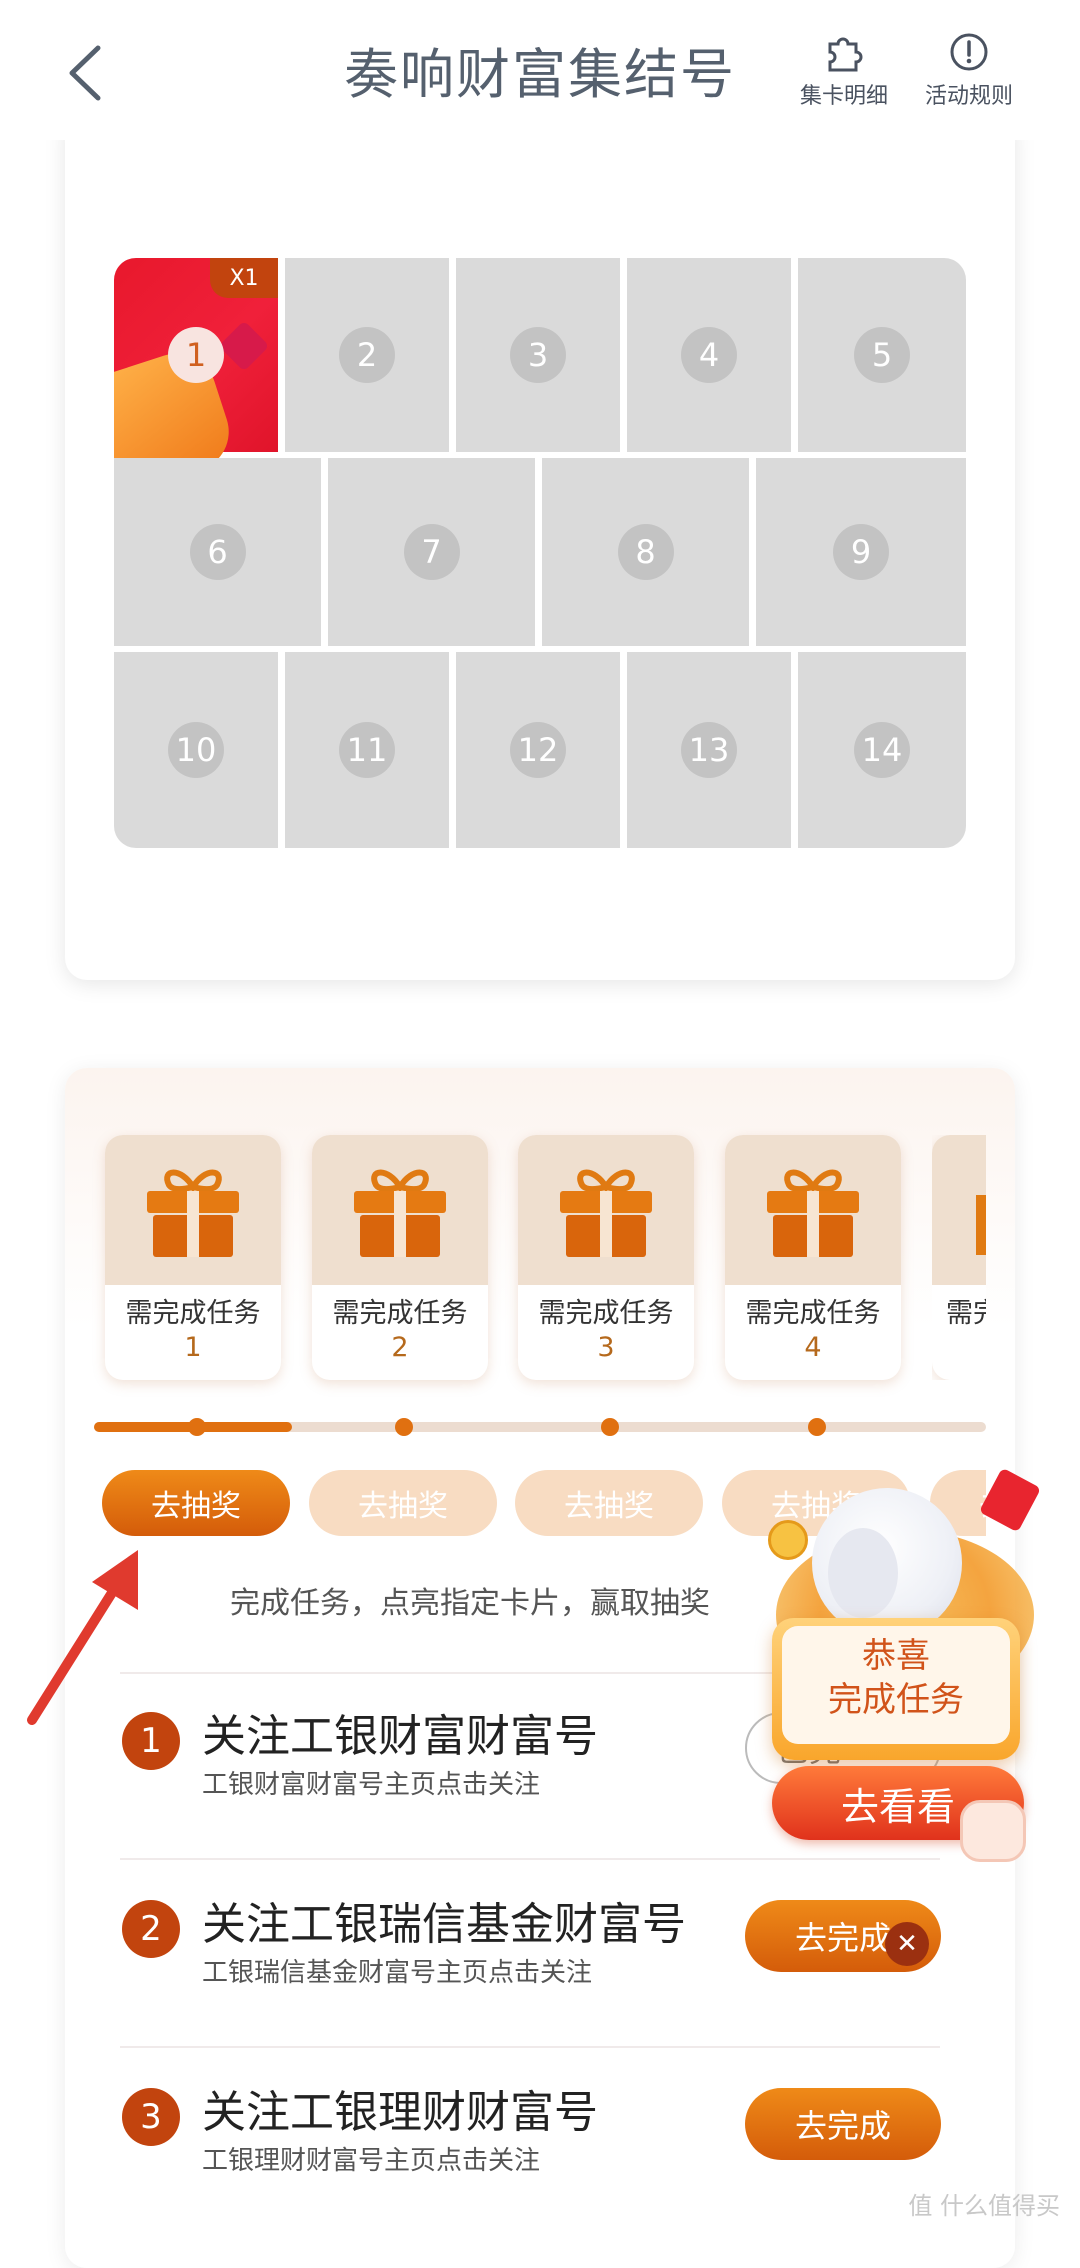 This screenshot has width=1080, height=2268. What do you see at coordinates (969, 52) in the screenshot?
I see `info-circle-icon` at bounding box center [969, 52].